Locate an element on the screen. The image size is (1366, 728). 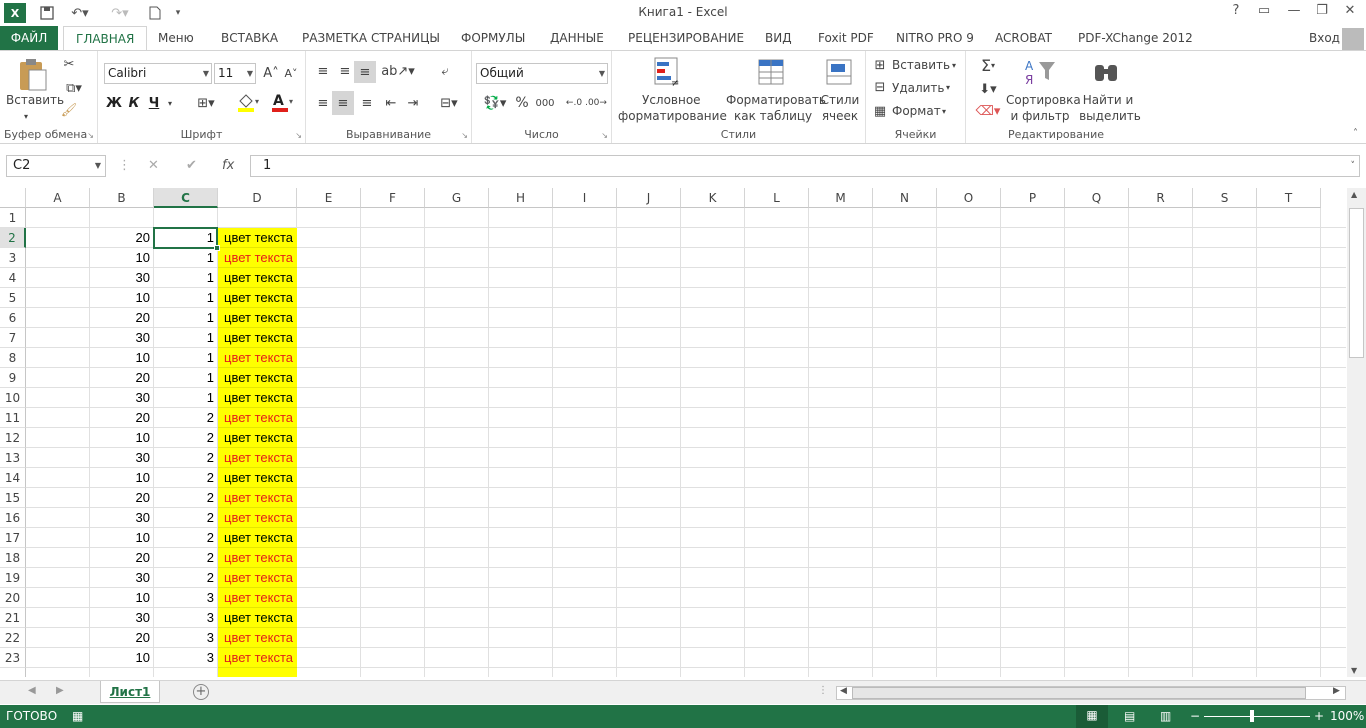
scroll-left-icon: ◀ is located at coordinates (843, 691).